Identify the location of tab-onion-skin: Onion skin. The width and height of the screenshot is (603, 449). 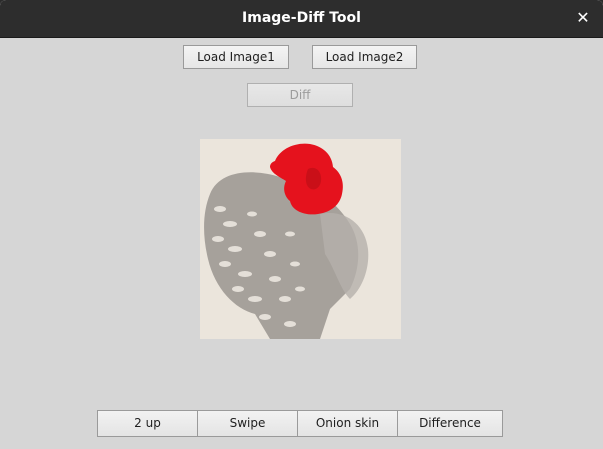
(348, 423).